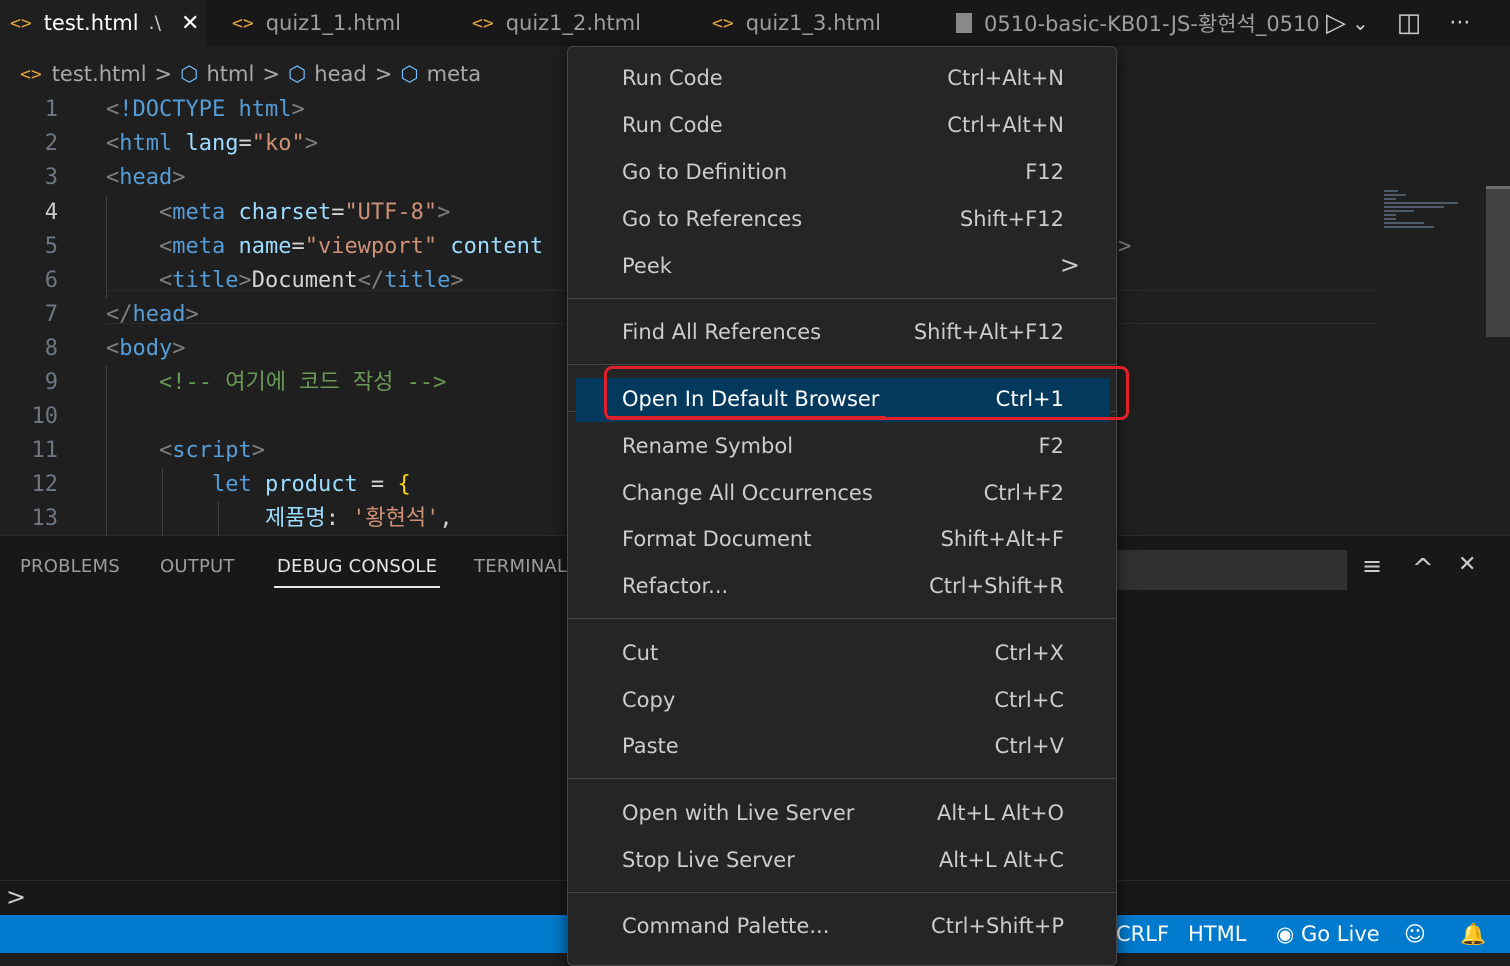 The image size is (1510, 966). Describe the element at coordinates (647, 266) in the screenshot. I see `menu-item-label: Peek` at that location.